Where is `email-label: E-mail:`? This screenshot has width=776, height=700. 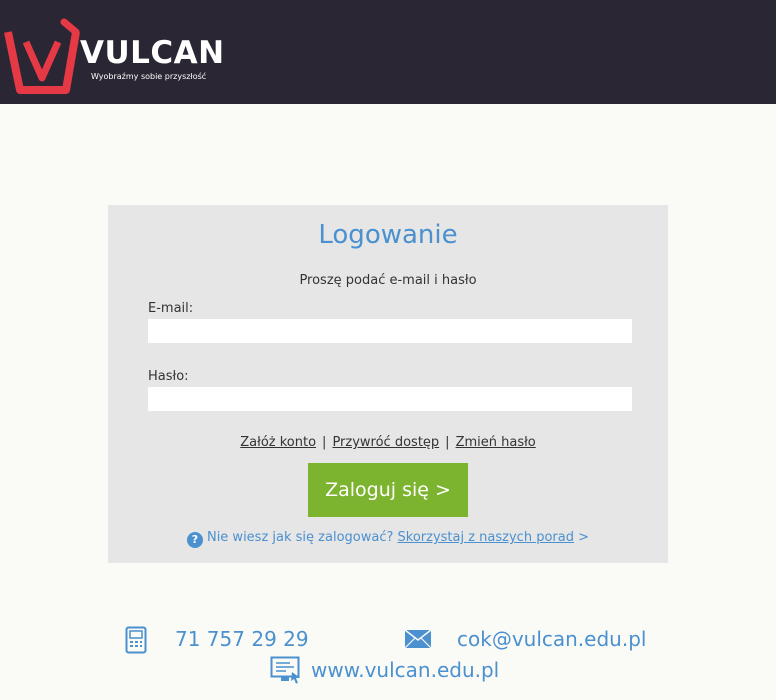 email-label: E-mail: is located at coordinates (171, 308).